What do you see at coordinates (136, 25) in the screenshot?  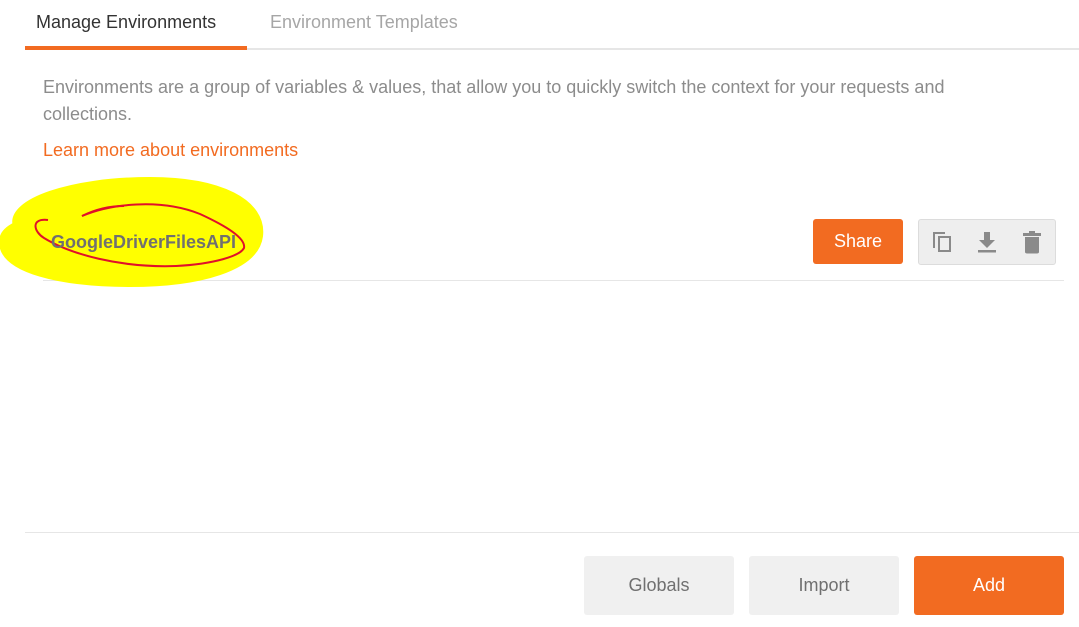 I see `tab-manage-environments: Manage Environments` at bounding box center [136, 25].